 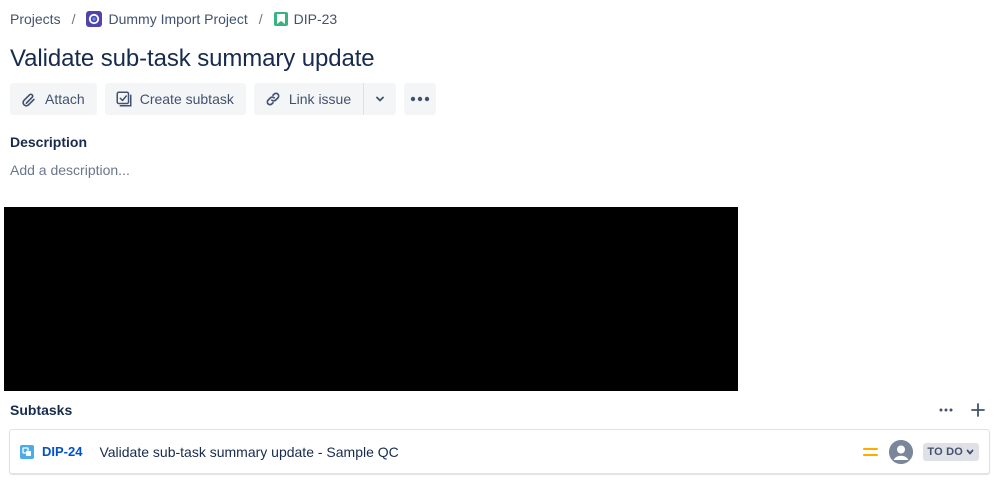 What do you see at coordinates (178, 19) in the screenshot?
I see `breadcrumb-project-label: Dummy Import Project` at bounding box center [178, 19].